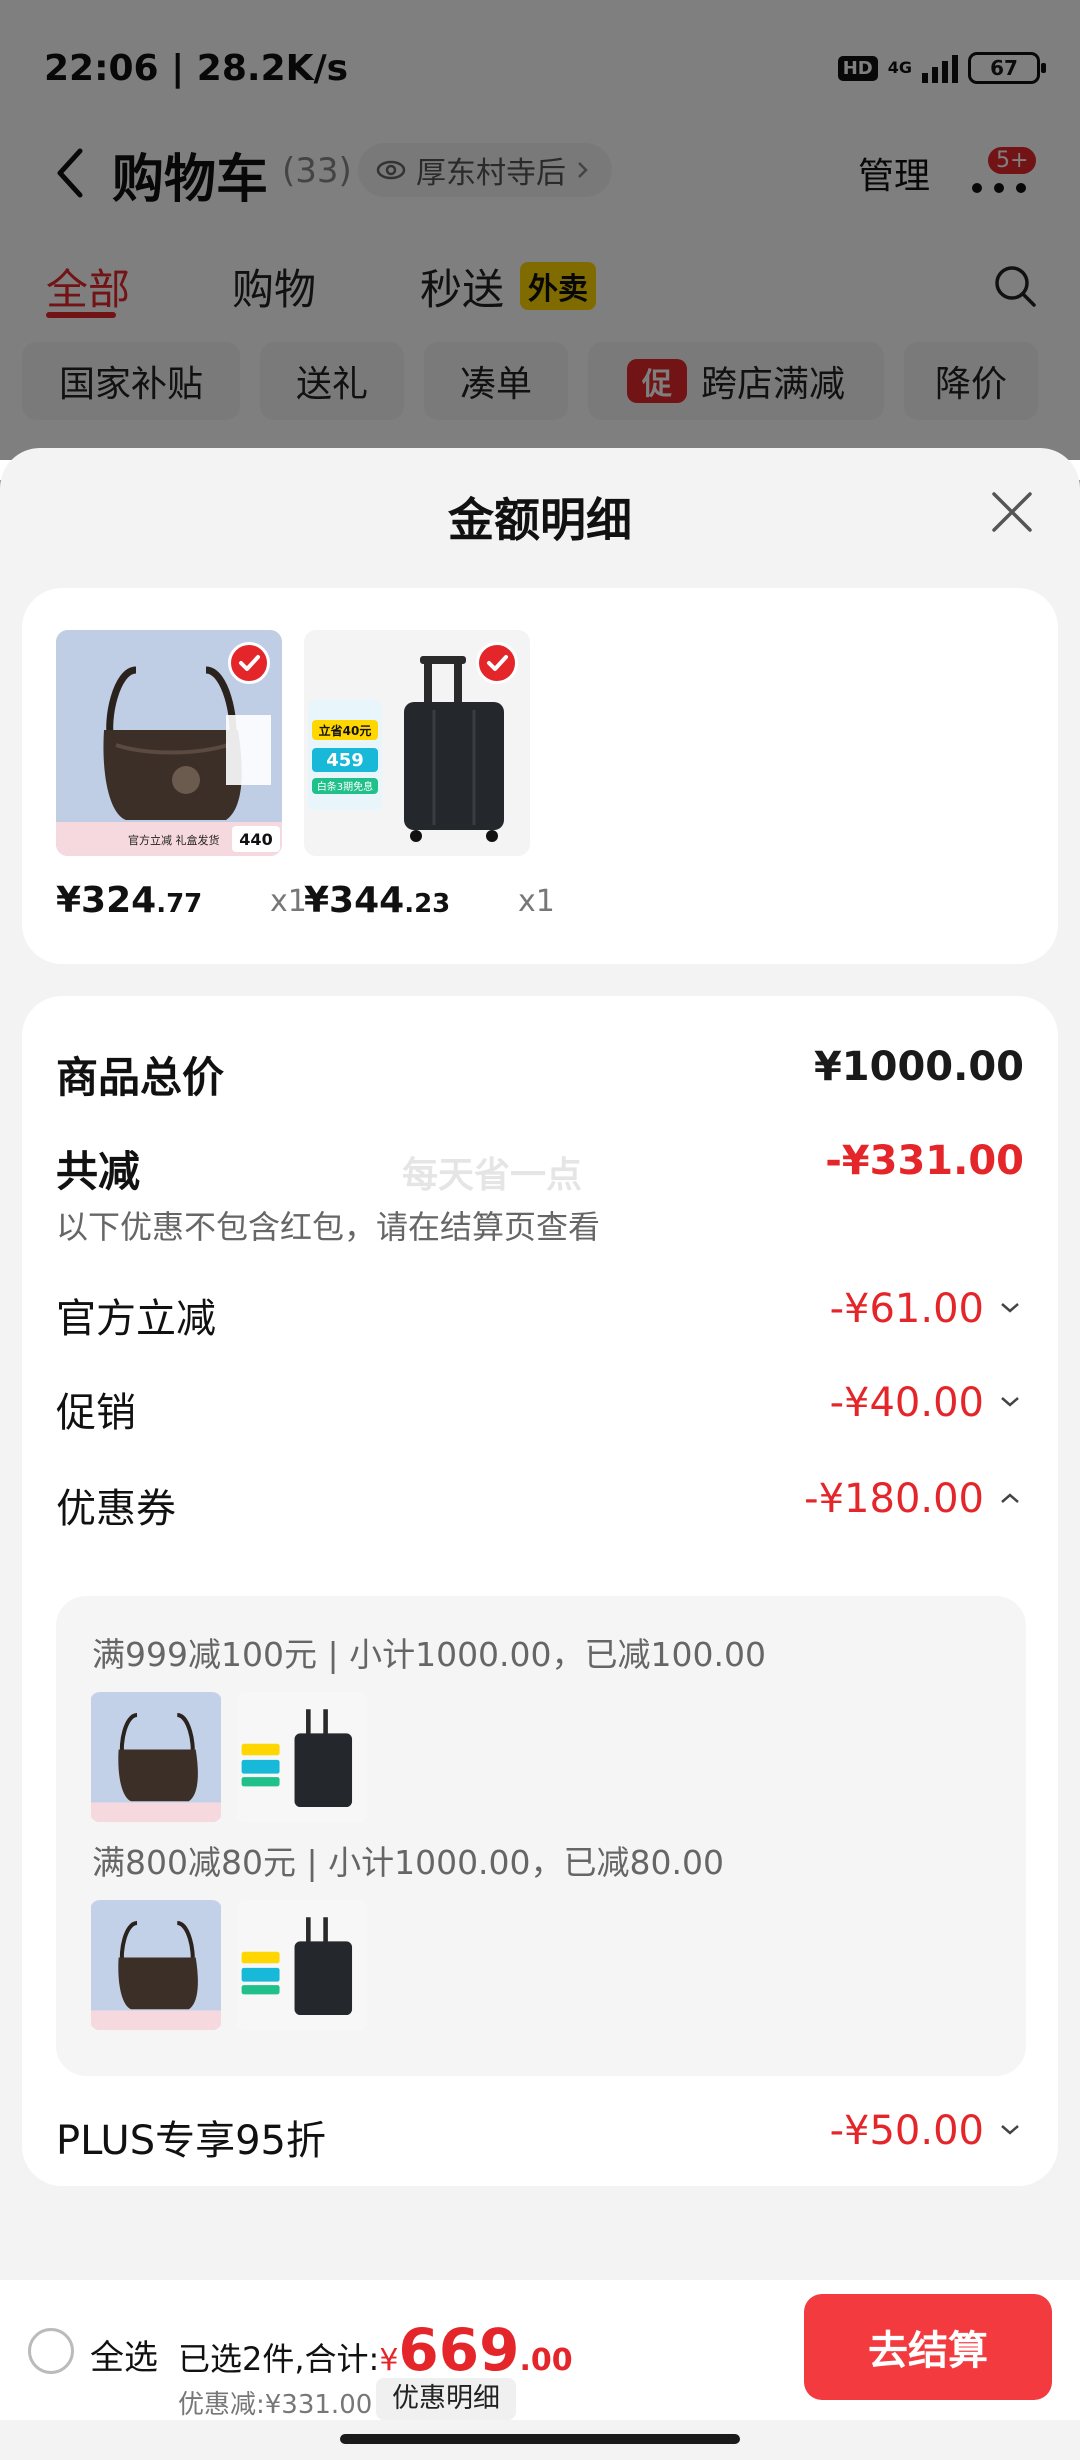 The image size is (1080, 2460). I want to click on total-price-label: 商品总价, so click(140, 1077).